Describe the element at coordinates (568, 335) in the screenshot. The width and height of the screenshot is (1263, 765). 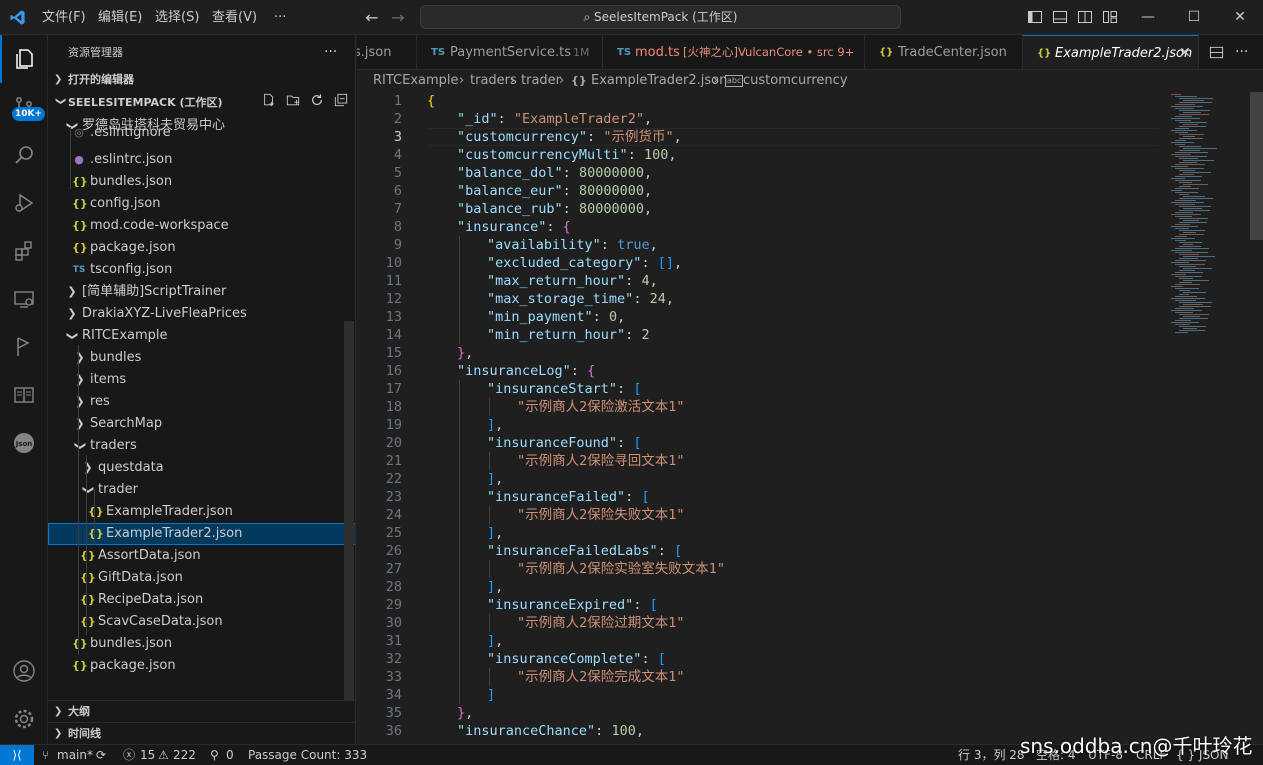
I see `code-line: "min_return_hour": 2` at that location.